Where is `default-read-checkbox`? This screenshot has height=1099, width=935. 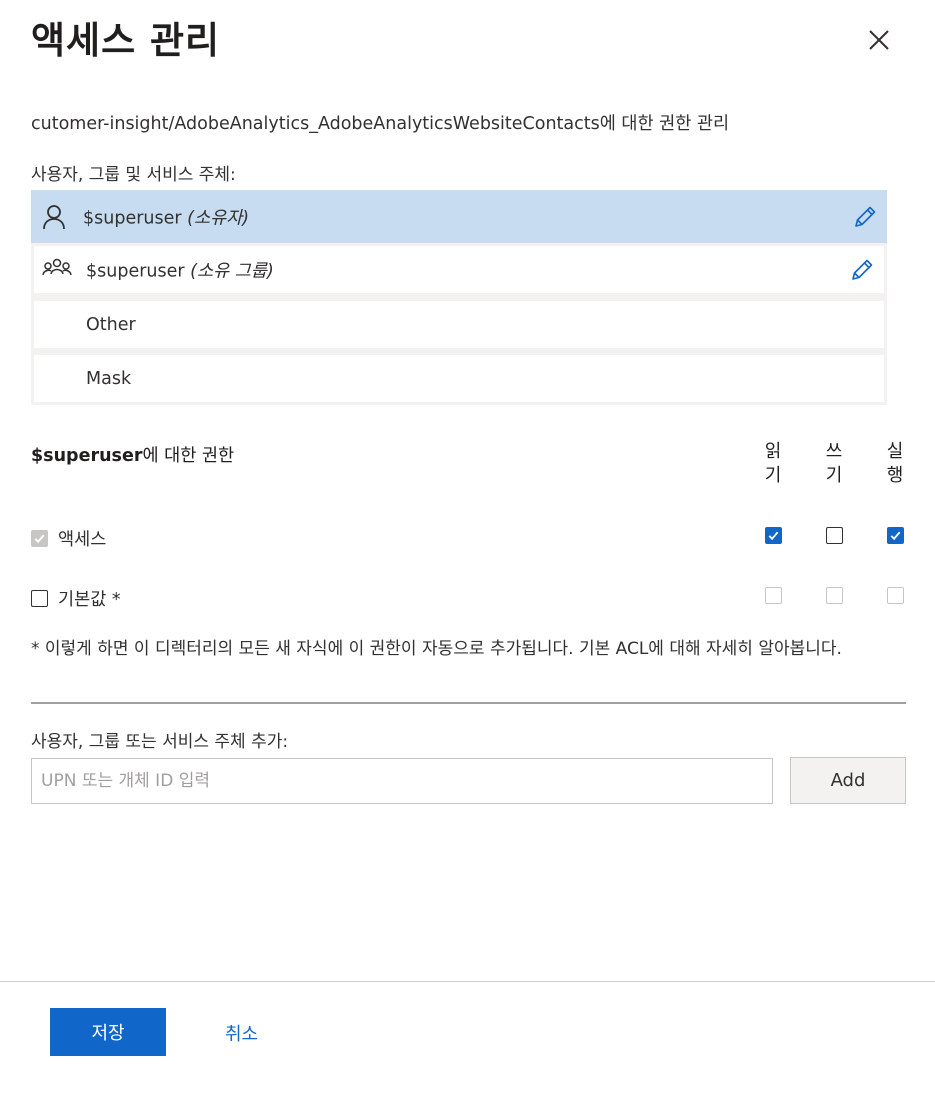
default-read-checkbox is located at coordinates (773, 595).